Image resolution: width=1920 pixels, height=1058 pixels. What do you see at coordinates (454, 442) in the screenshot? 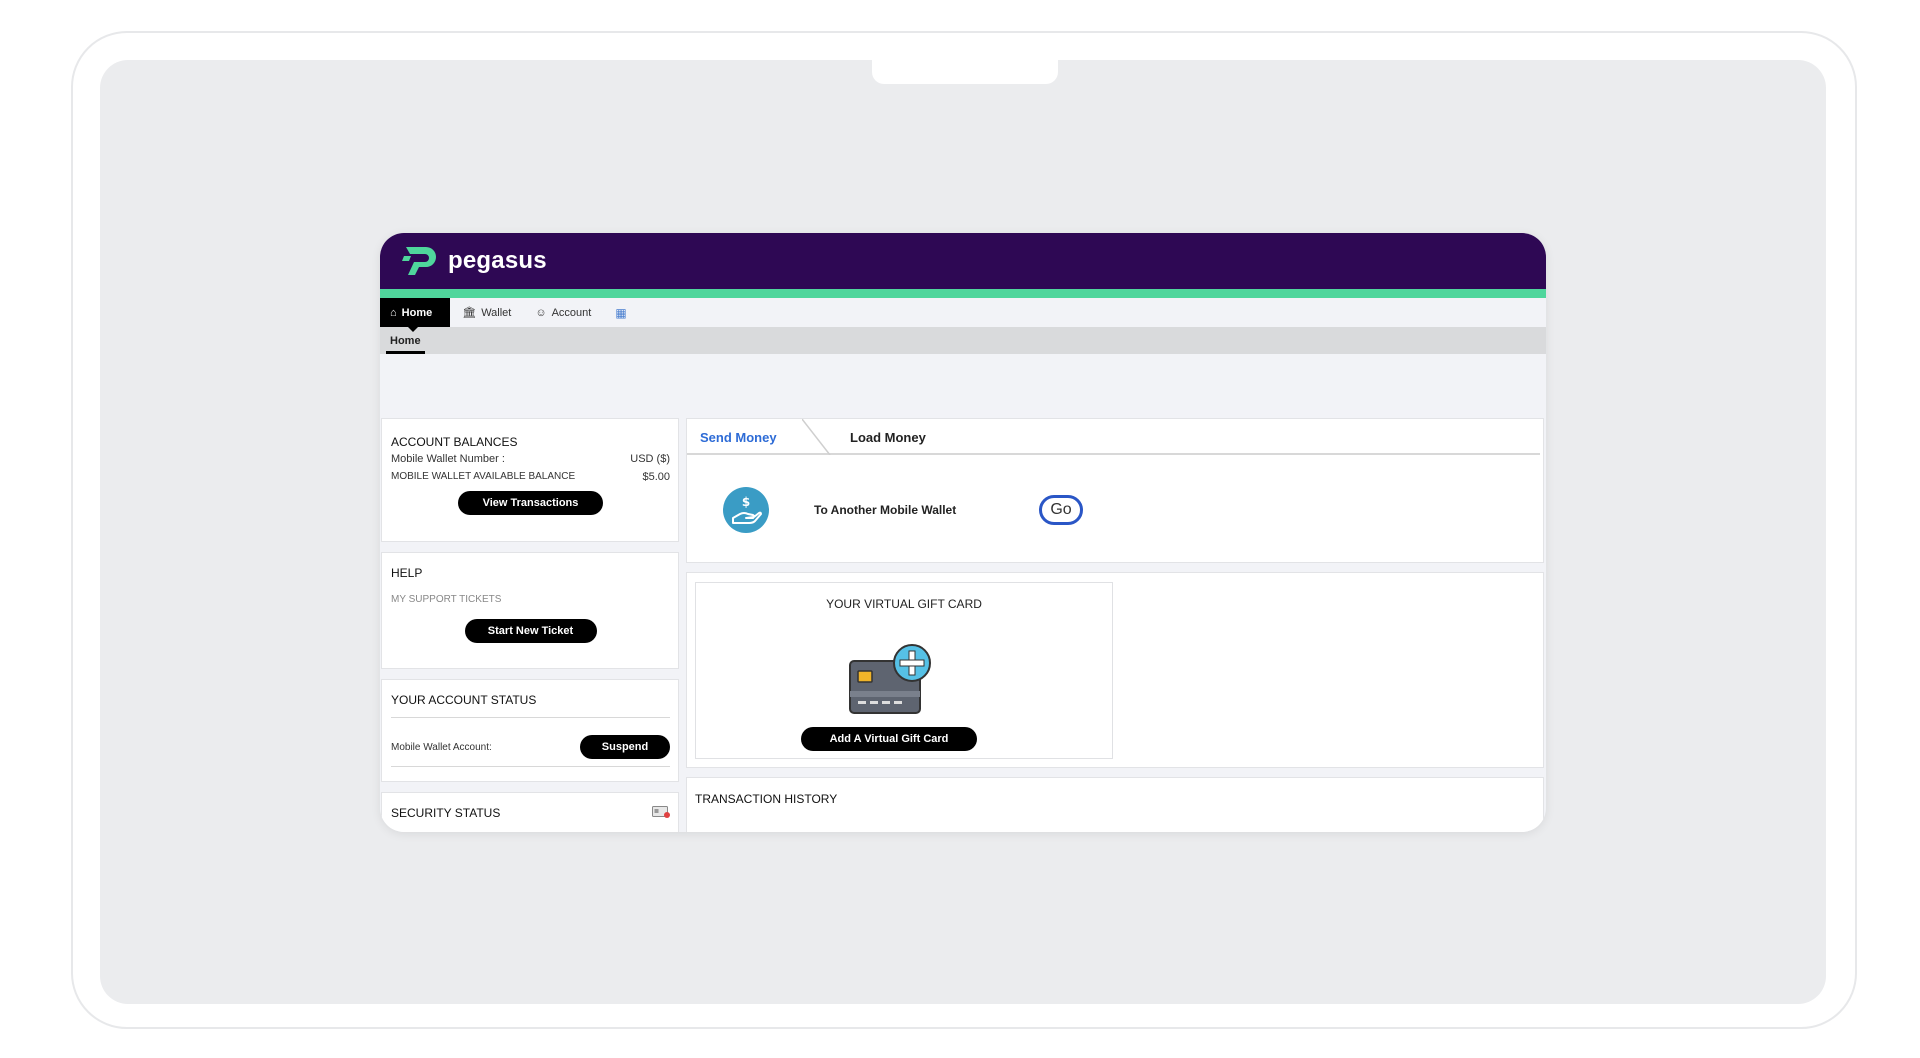
I see `account-balances-title: ACCOUNT BALANCES` at bounding box center [454, 442].